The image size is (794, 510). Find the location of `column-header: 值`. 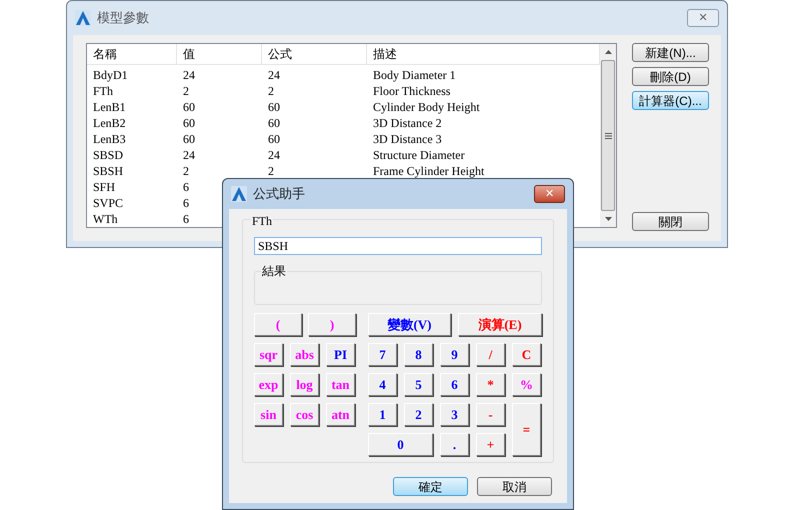

column-header: 值 is located at coordinates (189, 54).